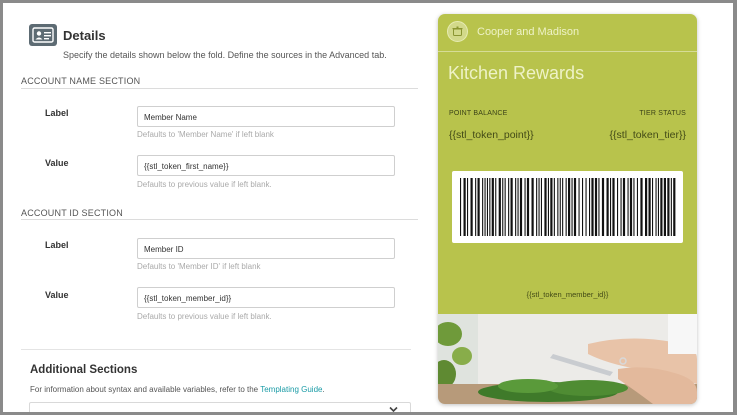  I want to click on hero-image, so click(567, 359).